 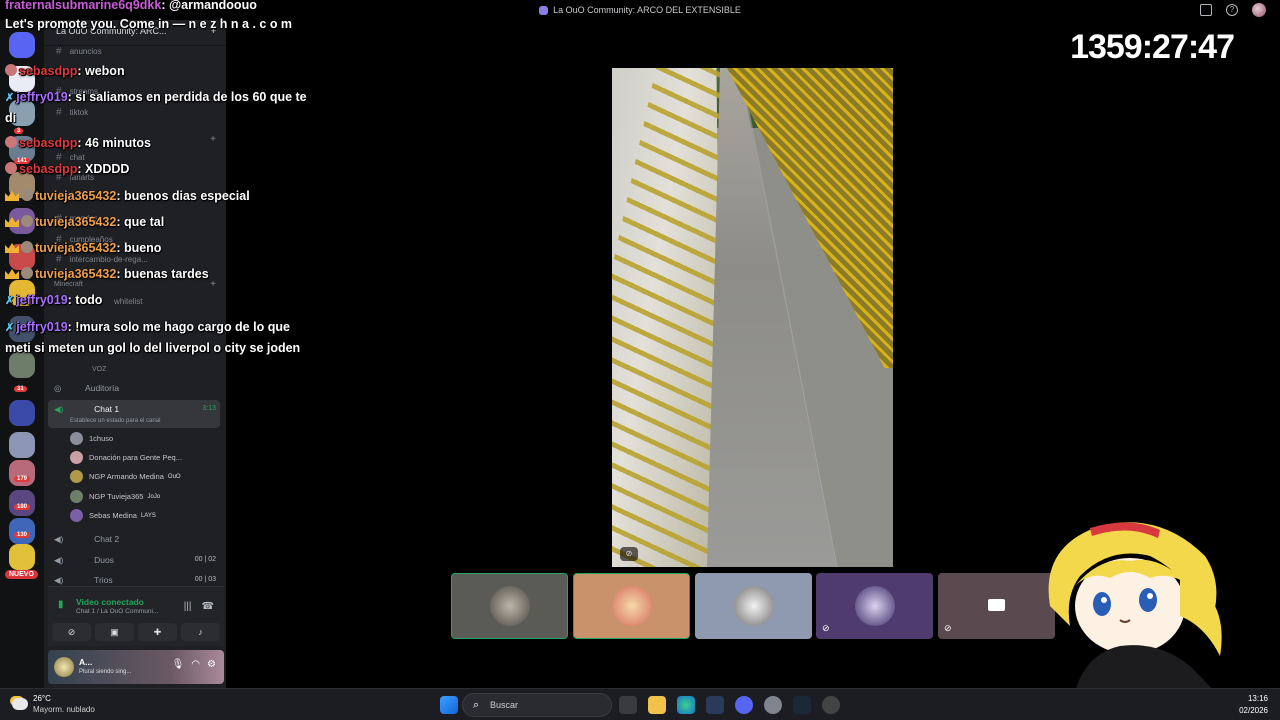 I want to click on member-tag: LAYS, so click(x=148, y=515).